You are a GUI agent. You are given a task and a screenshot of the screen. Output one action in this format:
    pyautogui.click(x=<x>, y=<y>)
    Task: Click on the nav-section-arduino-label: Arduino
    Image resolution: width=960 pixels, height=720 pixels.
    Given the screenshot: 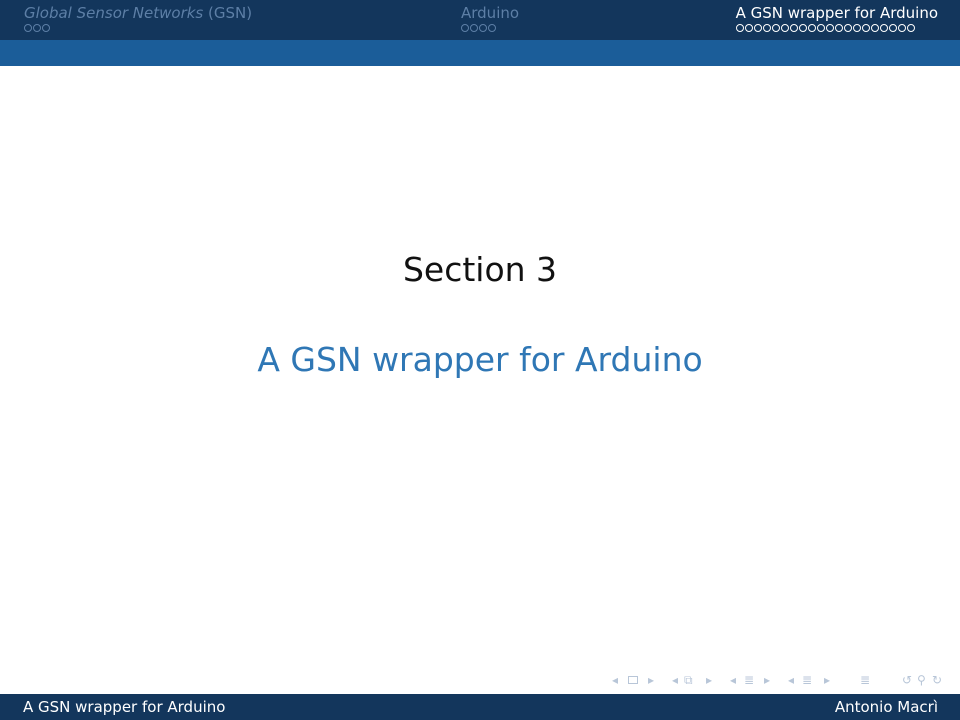 What is the action you would take?
    pyautogui.click(x=490, y=13)
    